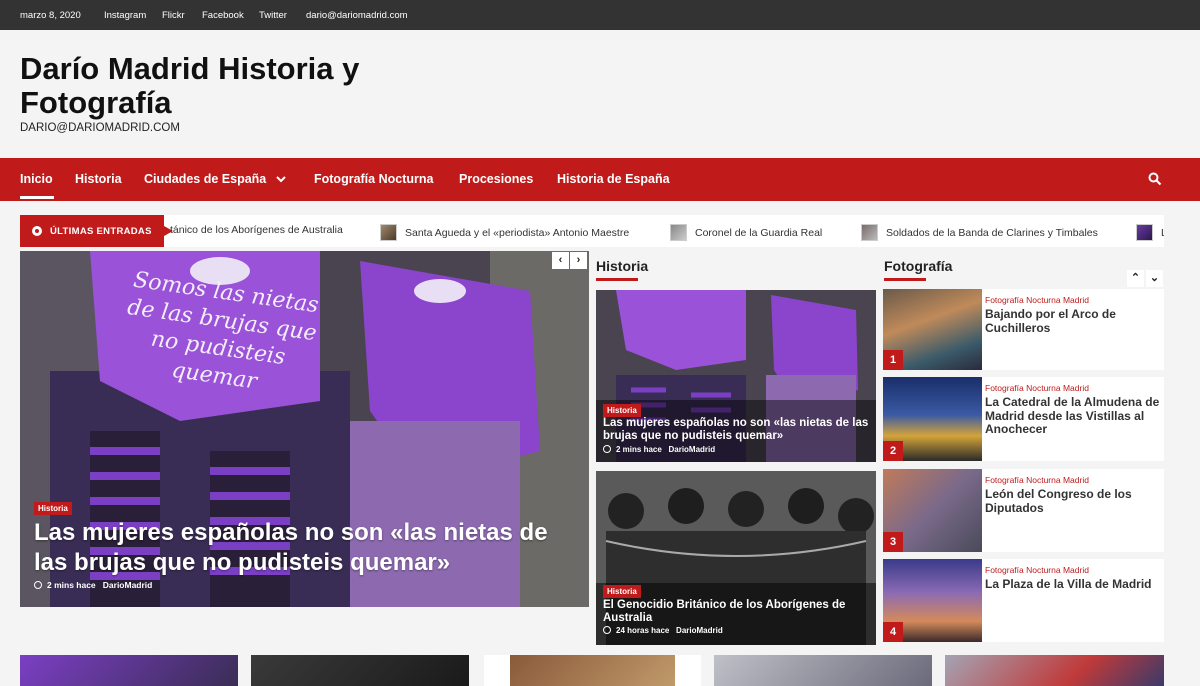 This screenshot has height=686, width=1200. I want to click on nav-item-procesiones: Procesiones, so click(496, 179).